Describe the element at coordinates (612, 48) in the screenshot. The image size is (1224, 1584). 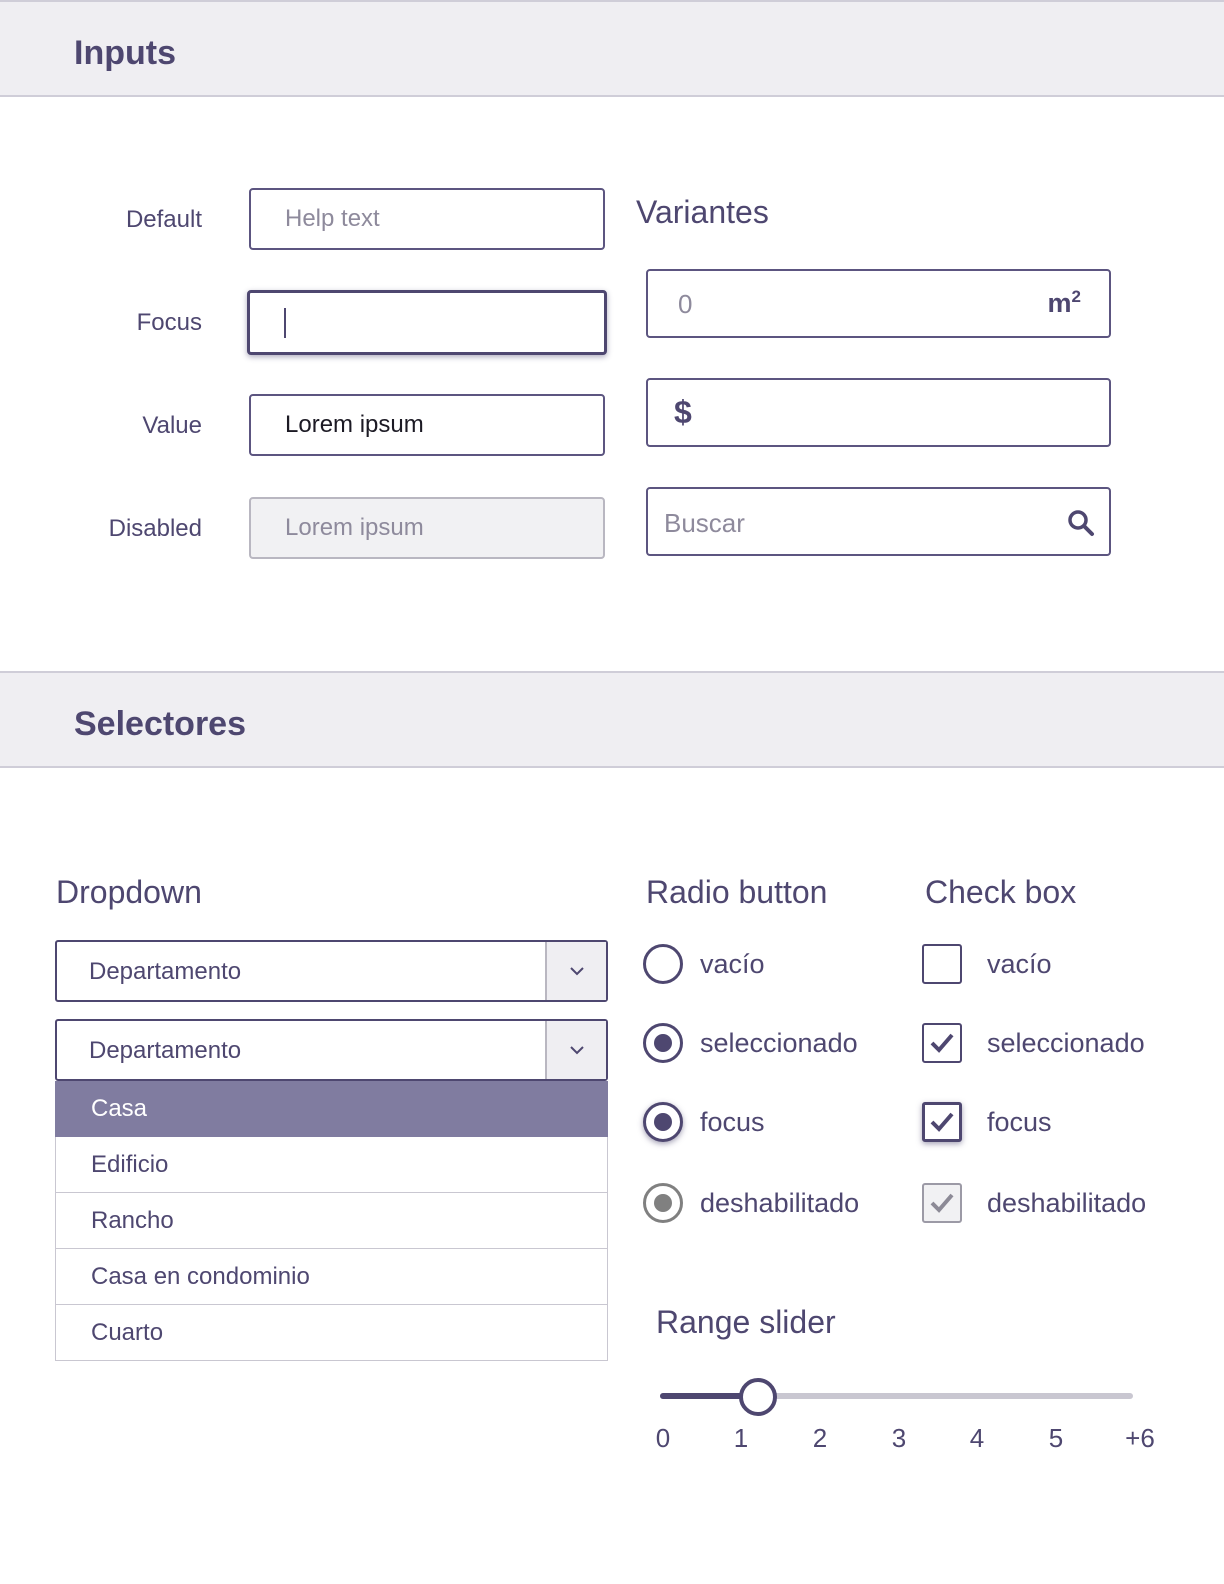
I see `inputs-section-header: Inputs` at that location.